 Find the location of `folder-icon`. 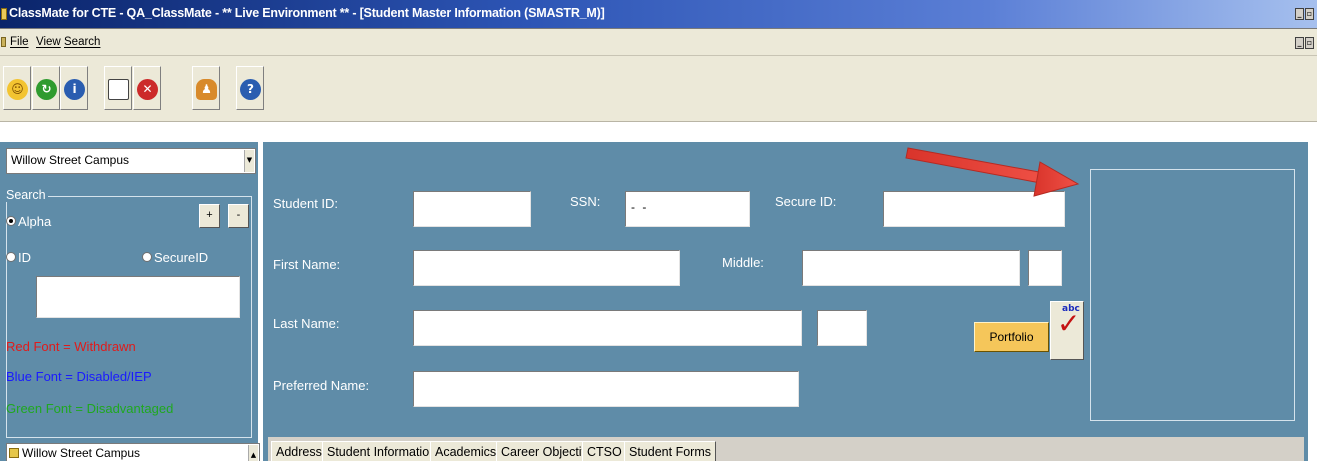

folder-icon is located at coordinates (14, 453).